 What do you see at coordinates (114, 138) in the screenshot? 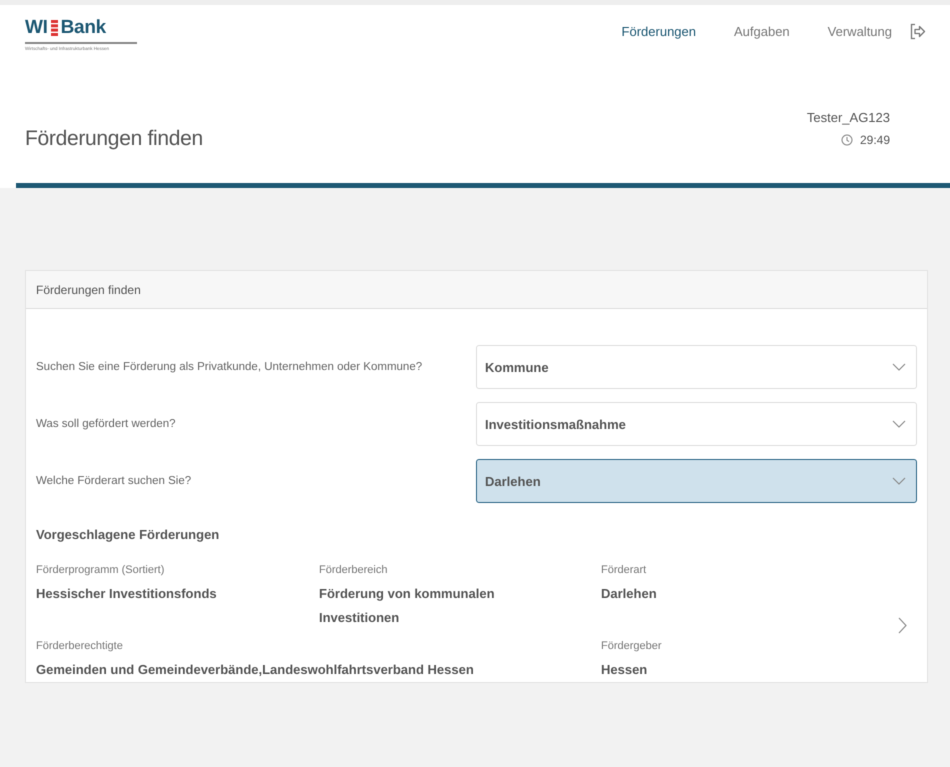
I see `page-title: Förderungen finden` at bounding box center [114, 138].